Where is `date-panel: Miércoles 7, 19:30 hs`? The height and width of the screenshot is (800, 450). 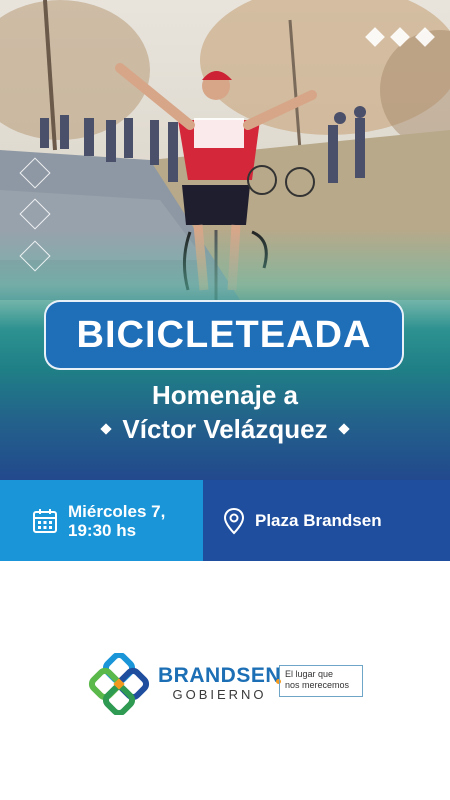
date-panel: Miércoles 7, 19:30 hs is located at coordinates (101, 520).